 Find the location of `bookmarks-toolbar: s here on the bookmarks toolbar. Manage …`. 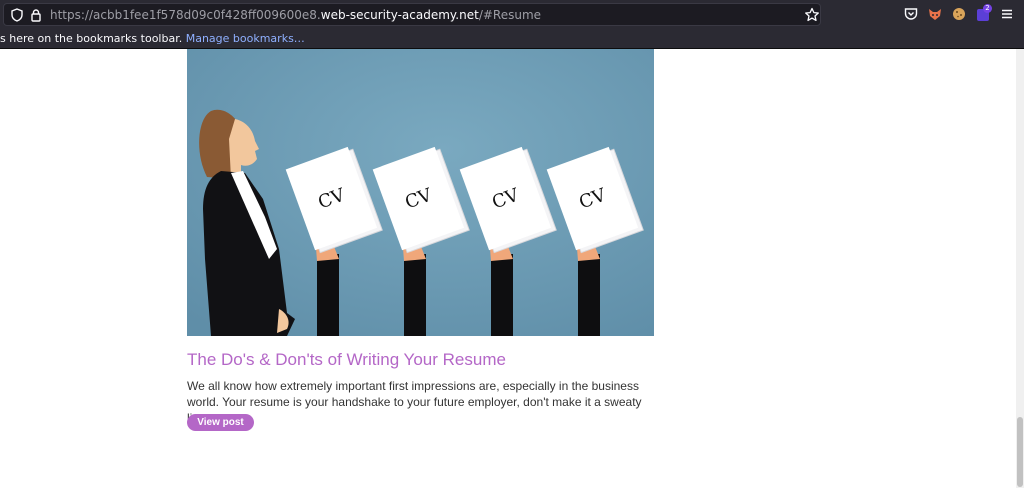

bookmarks-toolbar: s here on the bookmarks toolbar. Manage … is located at coordinates (512, 39).